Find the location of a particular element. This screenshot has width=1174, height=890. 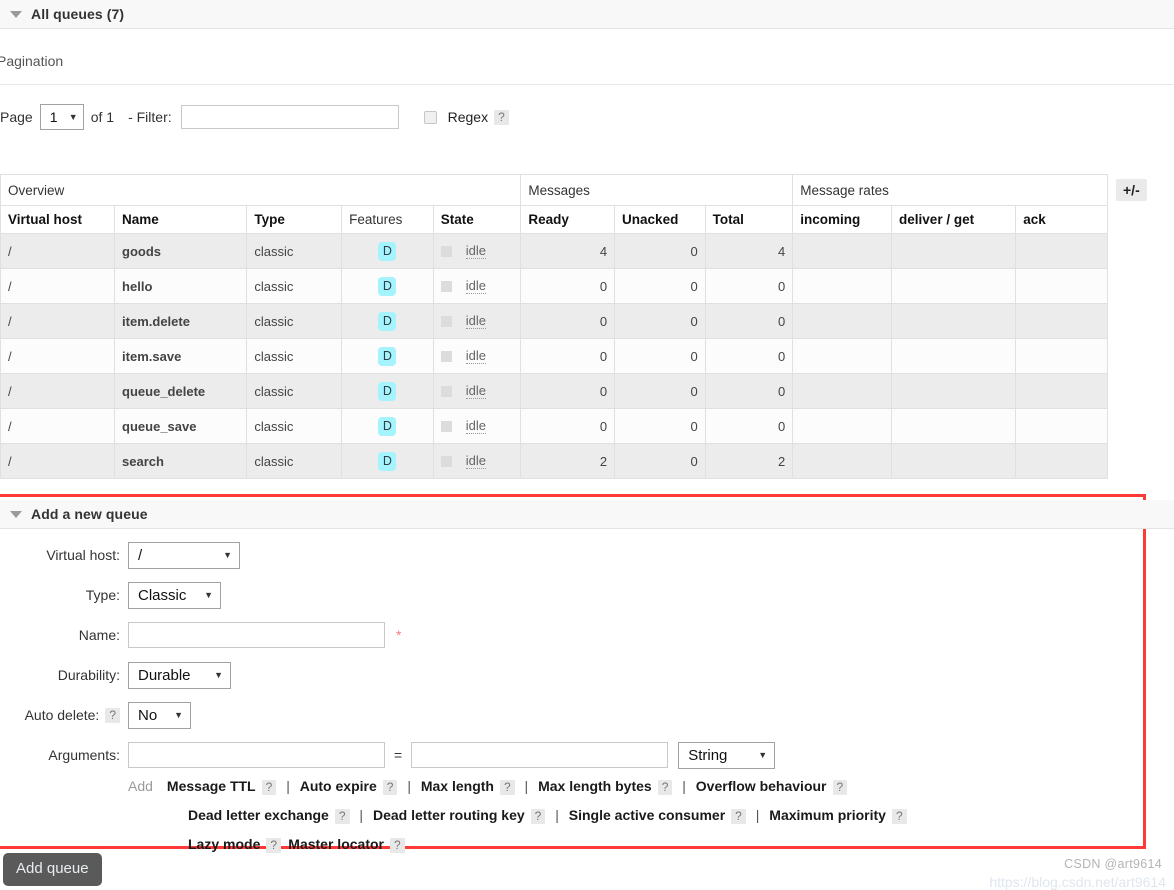

column-header-incoming: incoming is located at coordinates (842, 219).